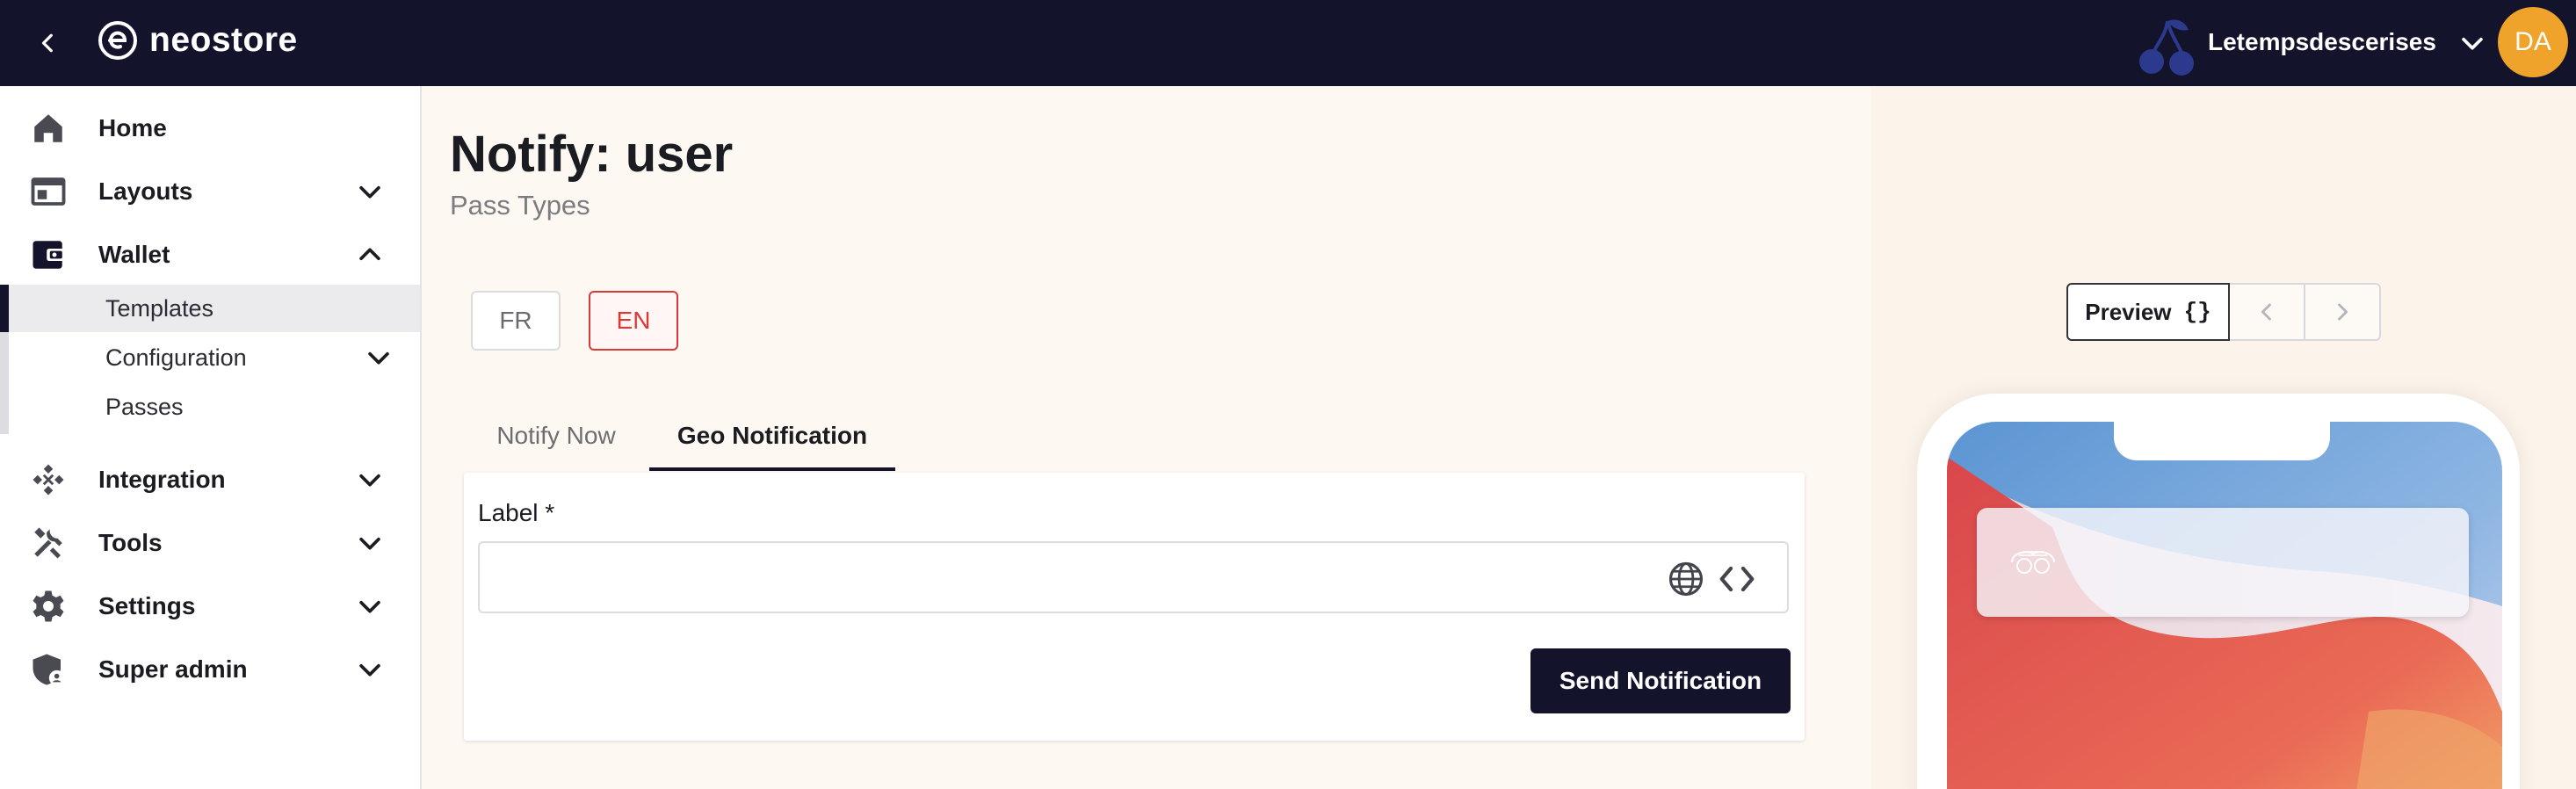  Describe the element at coordinates (173, 669) in the screenshot. I see `sidebar-item-label: Super admin` at that location.